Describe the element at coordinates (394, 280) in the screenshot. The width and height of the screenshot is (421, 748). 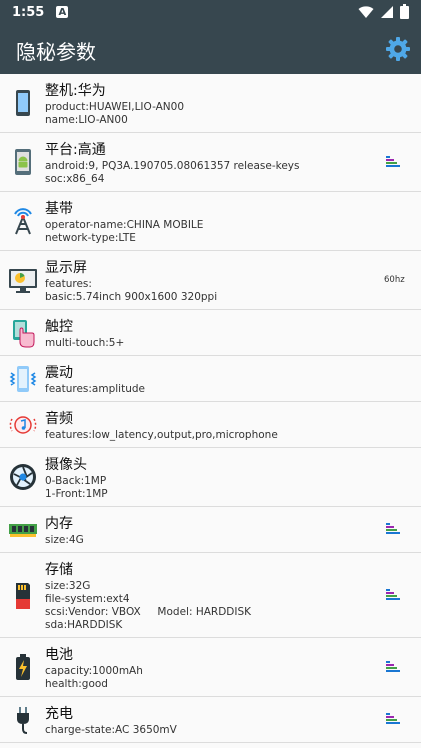
I see `refresh-rate-label: 60hz` at that location.